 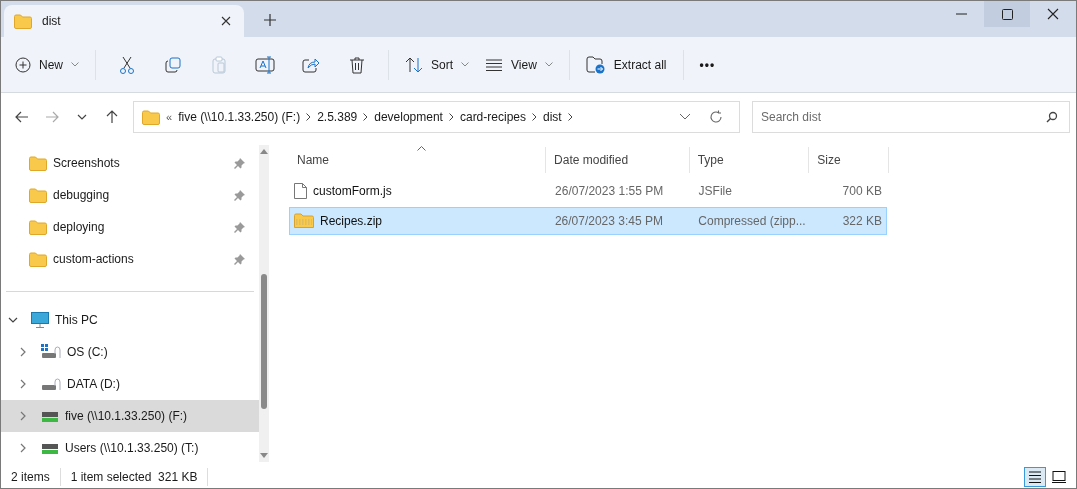 What do you see at coordinates (351, 221) in the screenshot?
I see `file-name: Recipes.zip` at bounding box center [351, 221].